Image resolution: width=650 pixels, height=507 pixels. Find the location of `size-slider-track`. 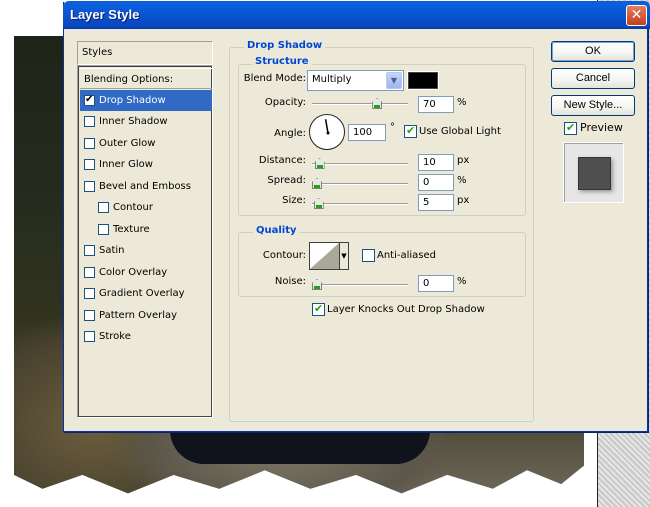

size-slider-track is located at coordinates (360, 204).